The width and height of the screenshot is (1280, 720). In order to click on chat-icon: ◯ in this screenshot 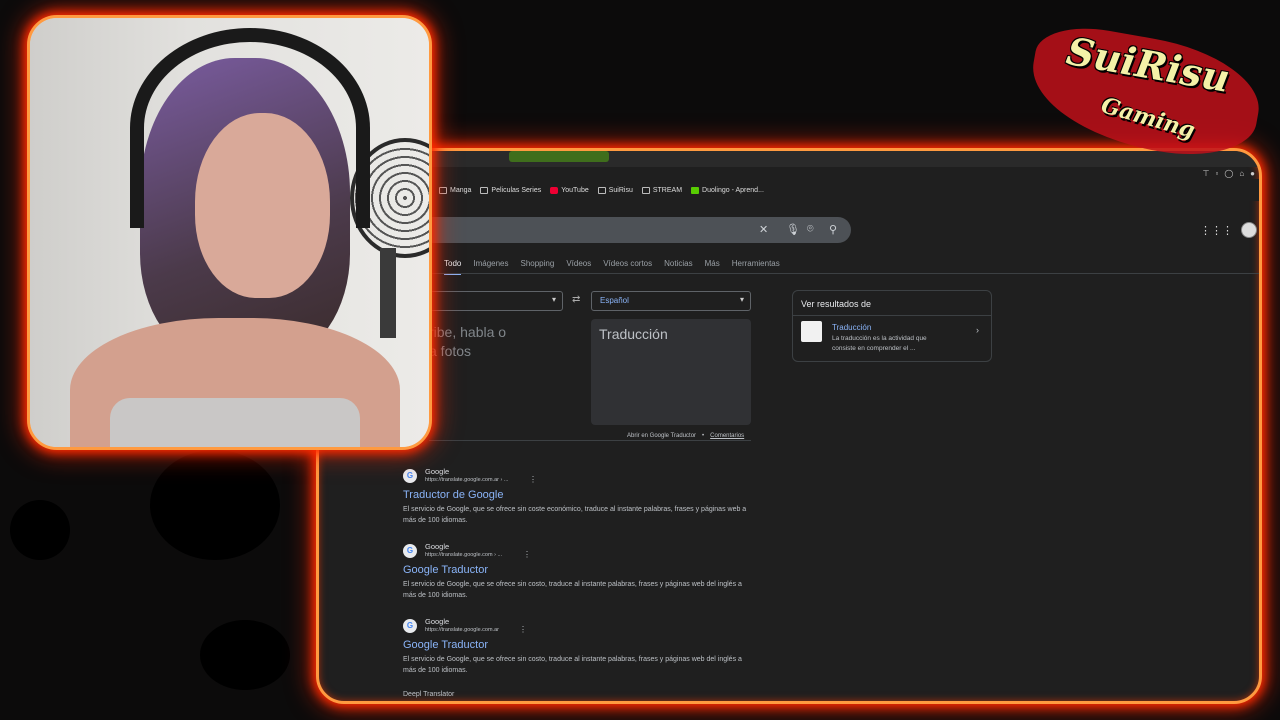, I will do `click(1228, 173)`.